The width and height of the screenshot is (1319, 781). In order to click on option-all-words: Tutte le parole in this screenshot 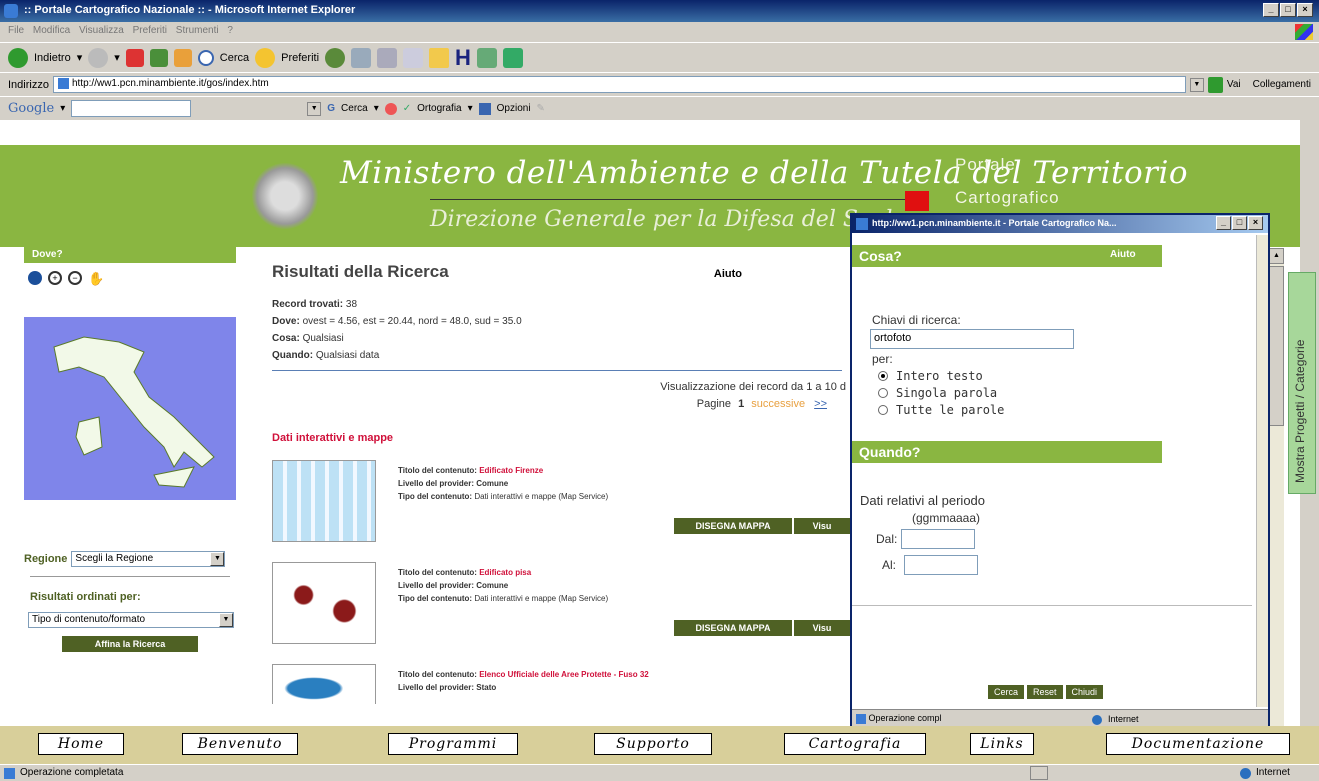, I will do `click(1073, 410)`.